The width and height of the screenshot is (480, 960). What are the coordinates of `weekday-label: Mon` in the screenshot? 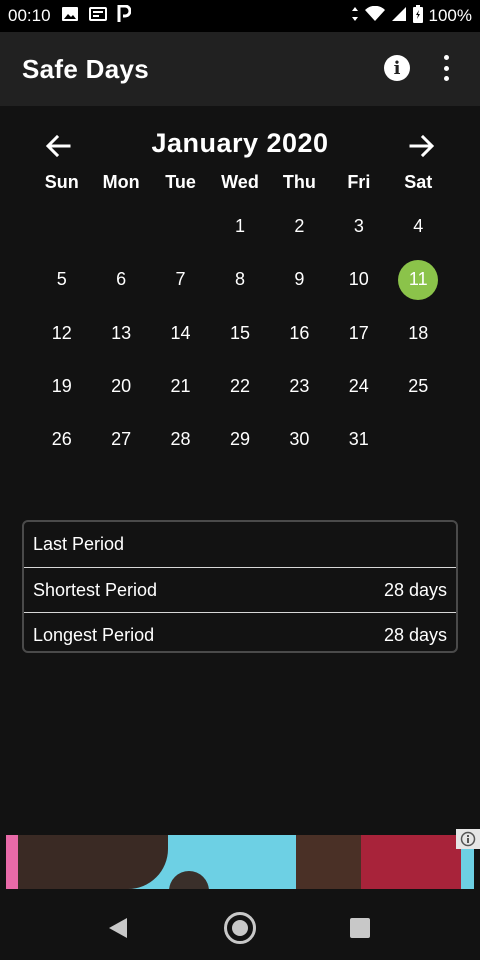 It's located at (121, 182).